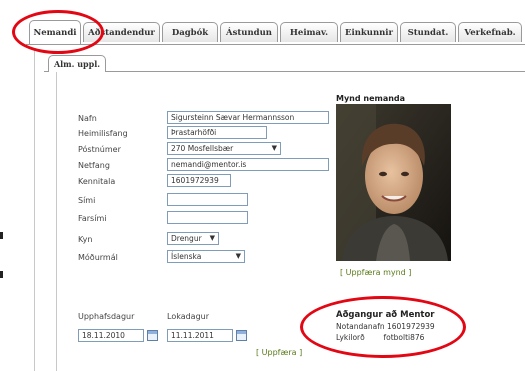  What do you see at coordinates (94, 165) in the screenshot?
I see `email-label: Netfang` at bounding box center [94, 165].